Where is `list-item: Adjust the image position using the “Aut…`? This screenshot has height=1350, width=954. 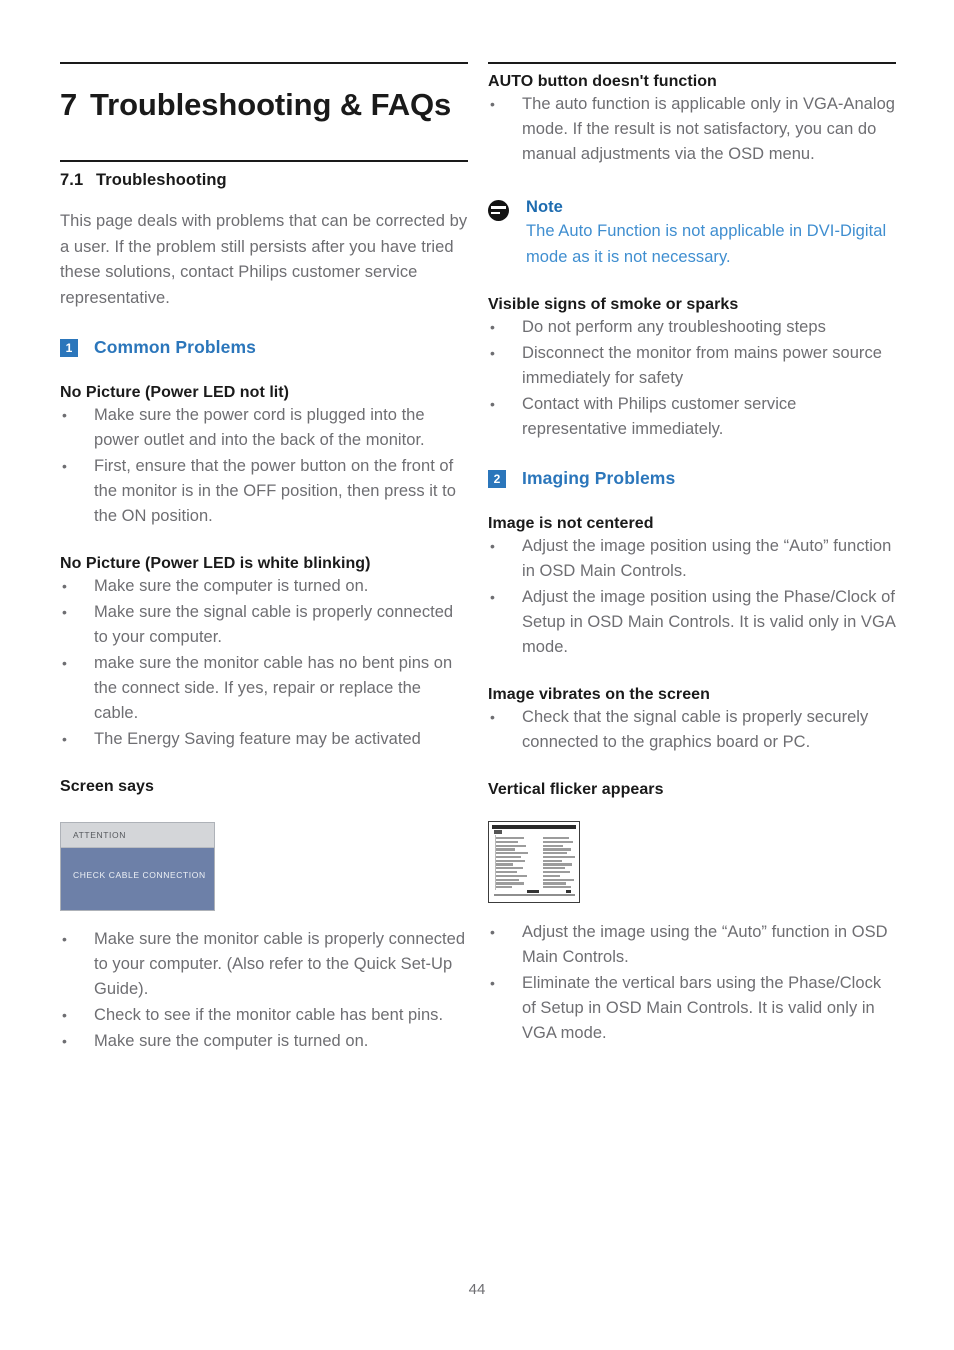
list-item: Adjust the image position using the “Aut… is located at coordinates (692, 559).